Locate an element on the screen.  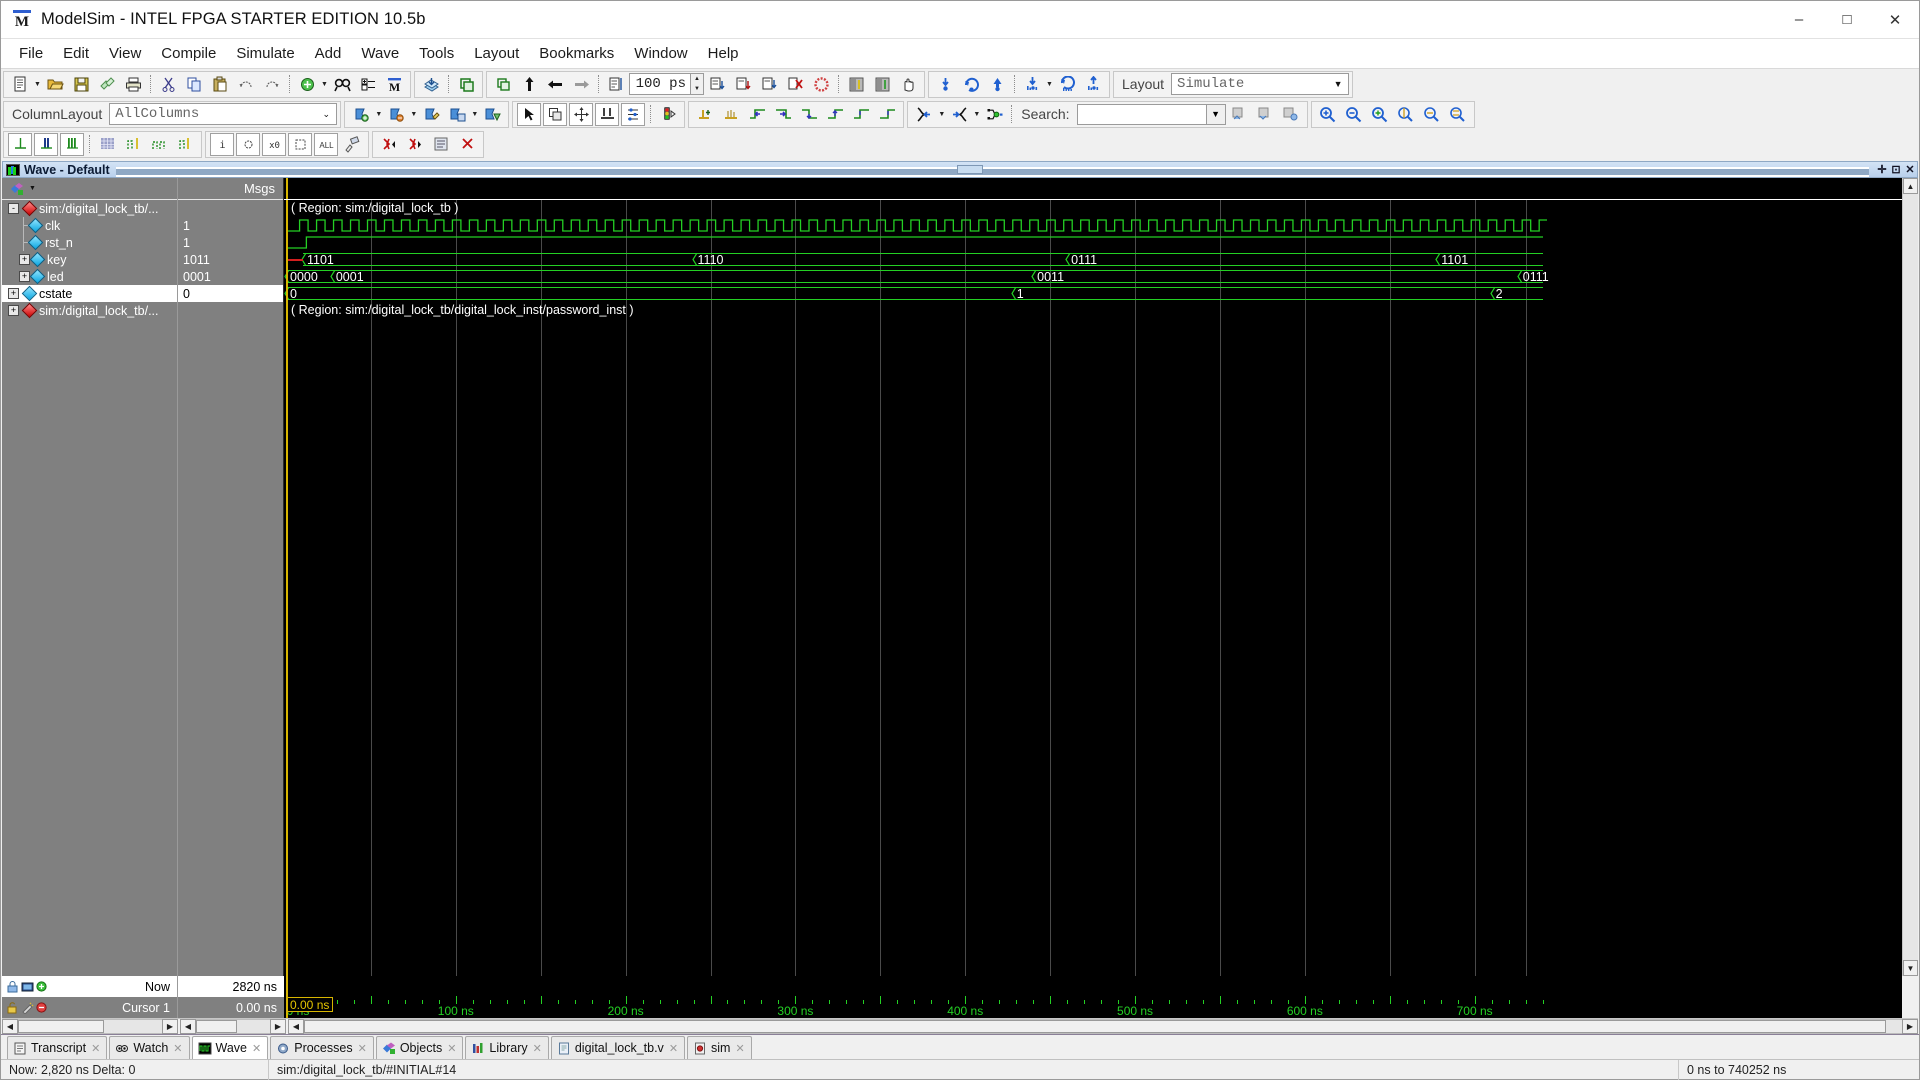
waveform-single-icon is located at coordinates (20, 144).